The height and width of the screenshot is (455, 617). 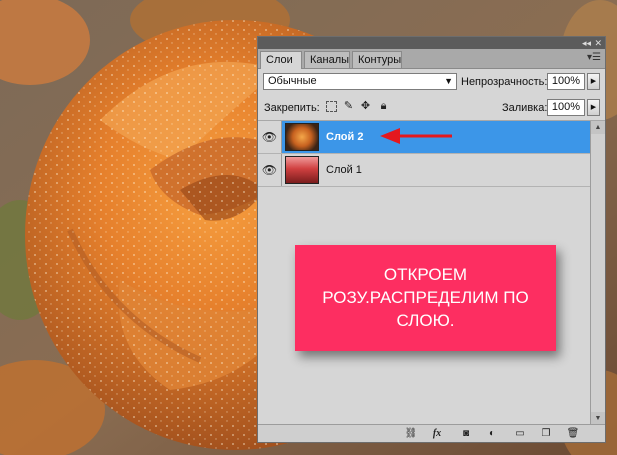 I want to click on collapse-icon: ◂◂, so click(x=586, y=43).